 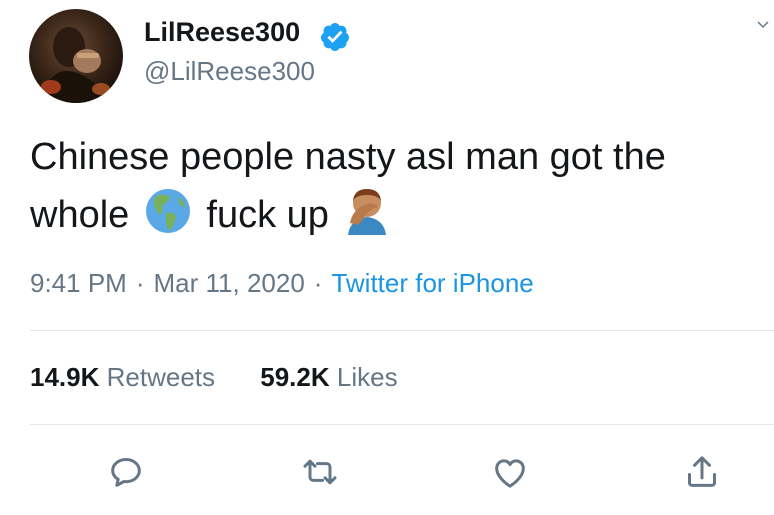 What do you see at coordinates (348, 157) in the screenshot?
I see `tweet-text-line-1: Chinese people nasty asl man got the` at bounding box center [348, 157].